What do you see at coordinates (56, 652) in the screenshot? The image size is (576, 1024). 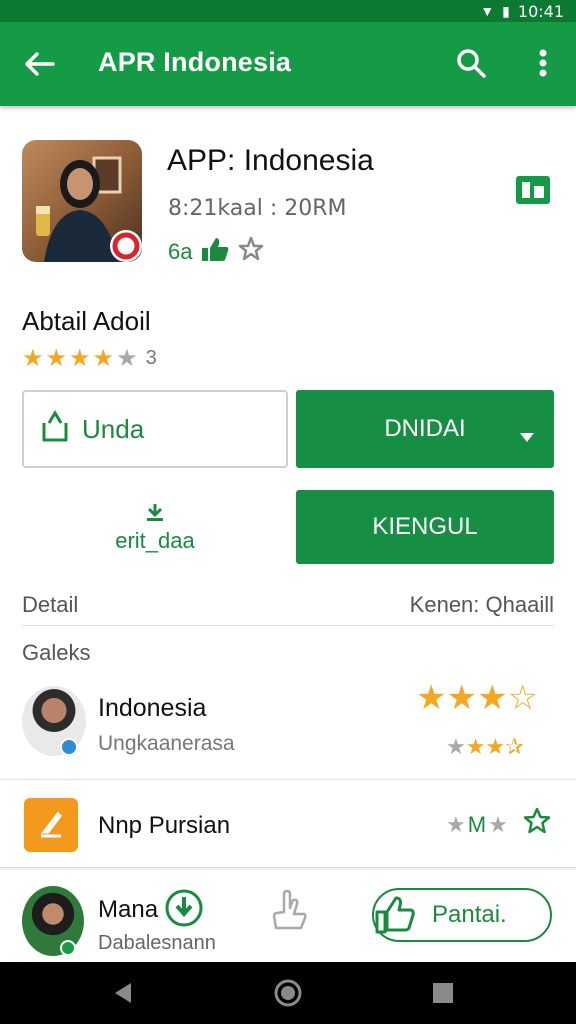 I see `section-label: Galeks` at bounding box center [56, 652].